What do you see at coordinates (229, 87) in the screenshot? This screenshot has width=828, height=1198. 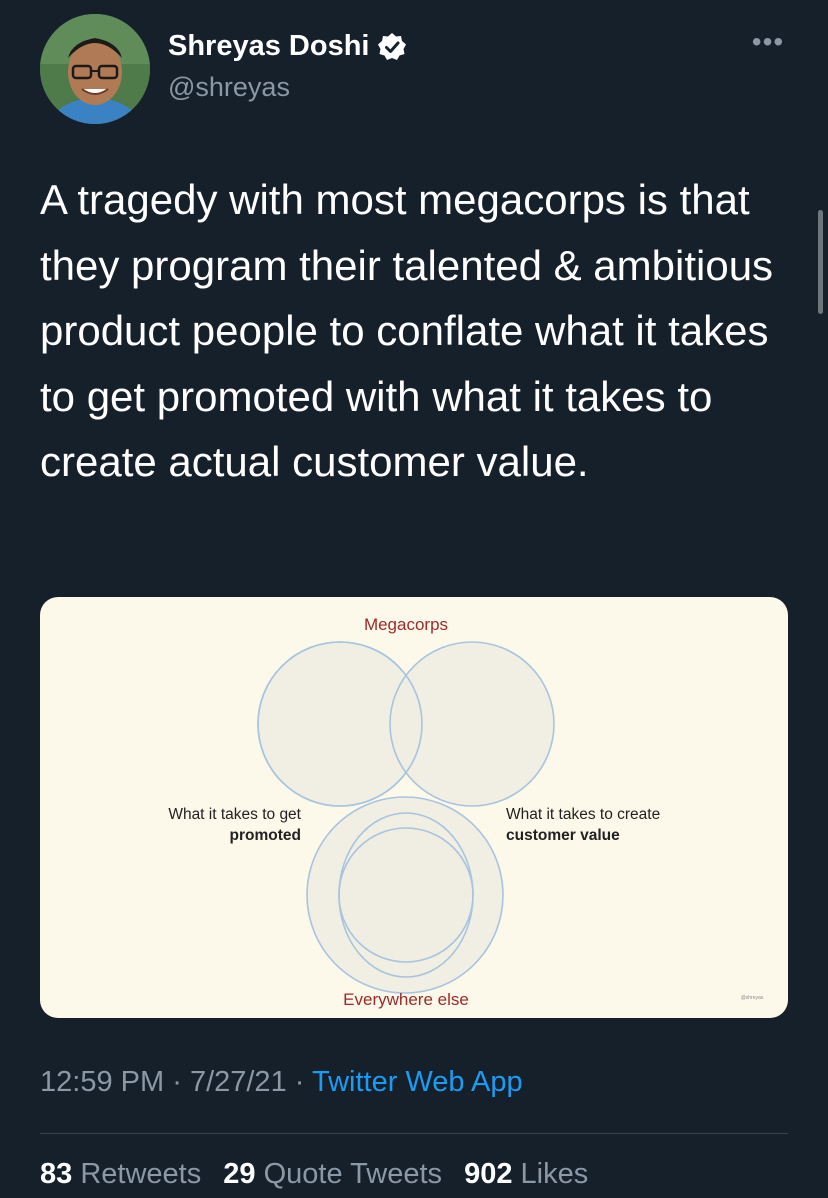 I see `author-handle: @shreyas` at bounding box center [229, 87].